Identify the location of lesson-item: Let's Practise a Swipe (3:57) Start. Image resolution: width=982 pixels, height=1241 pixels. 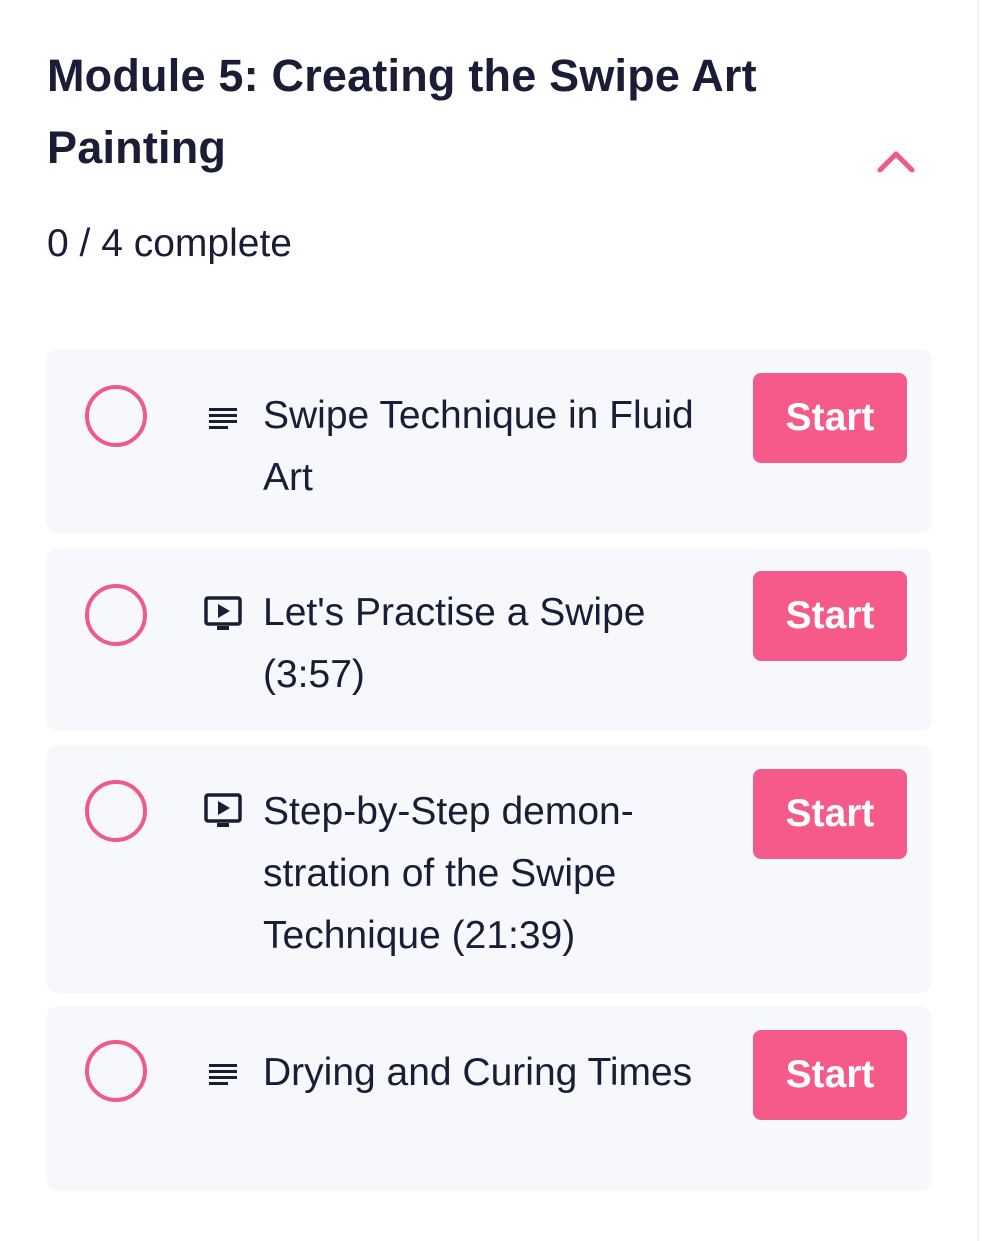
(489, 639).